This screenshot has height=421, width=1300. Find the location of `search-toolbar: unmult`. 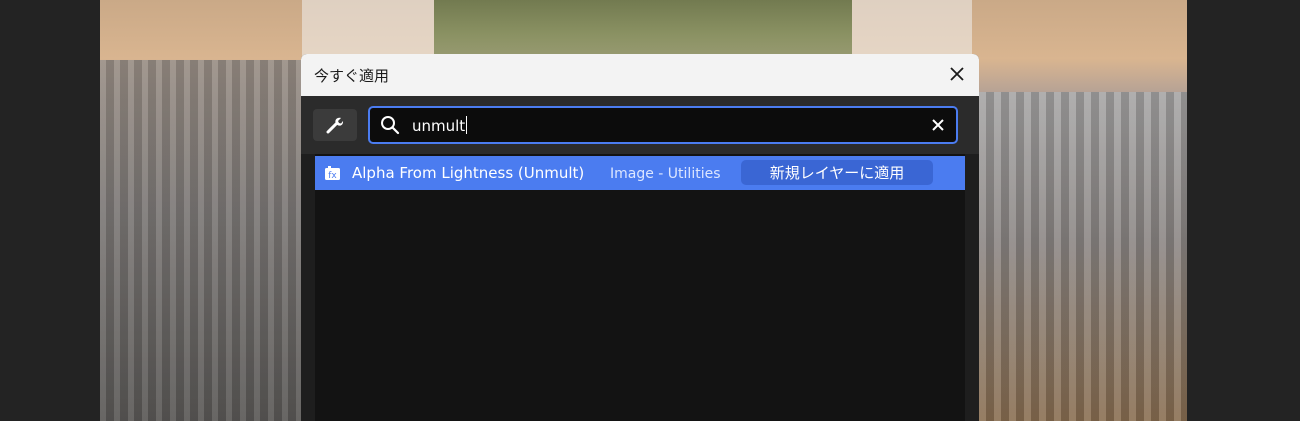

search-toolbar: unmult is located at coordinates (640, 125).